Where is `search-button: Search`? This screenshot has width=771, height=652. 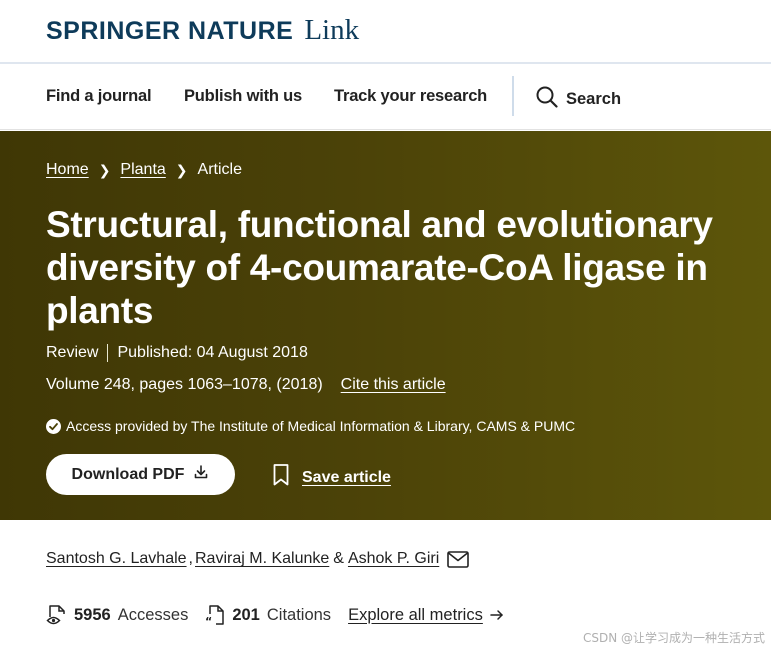
search-button: Search is located at coordinates (578, 99).